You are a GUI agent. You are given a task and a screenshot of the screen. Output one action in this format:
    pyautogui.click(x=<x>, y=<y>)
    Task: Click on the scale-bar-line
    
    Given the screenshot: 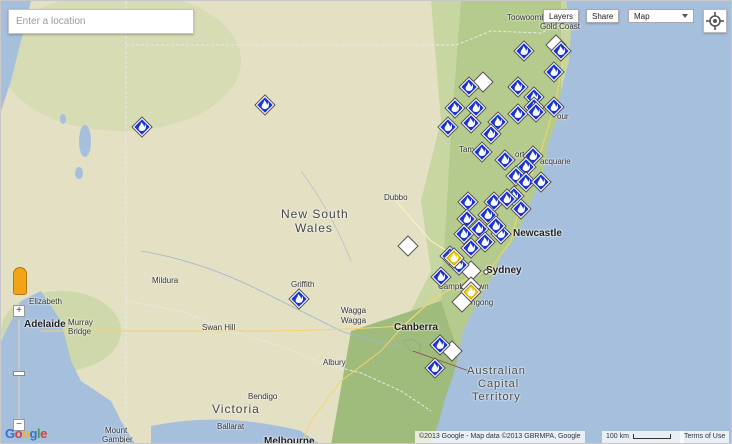 What is the action you would take?
    pyautogui.click(x=651, y=436)
    